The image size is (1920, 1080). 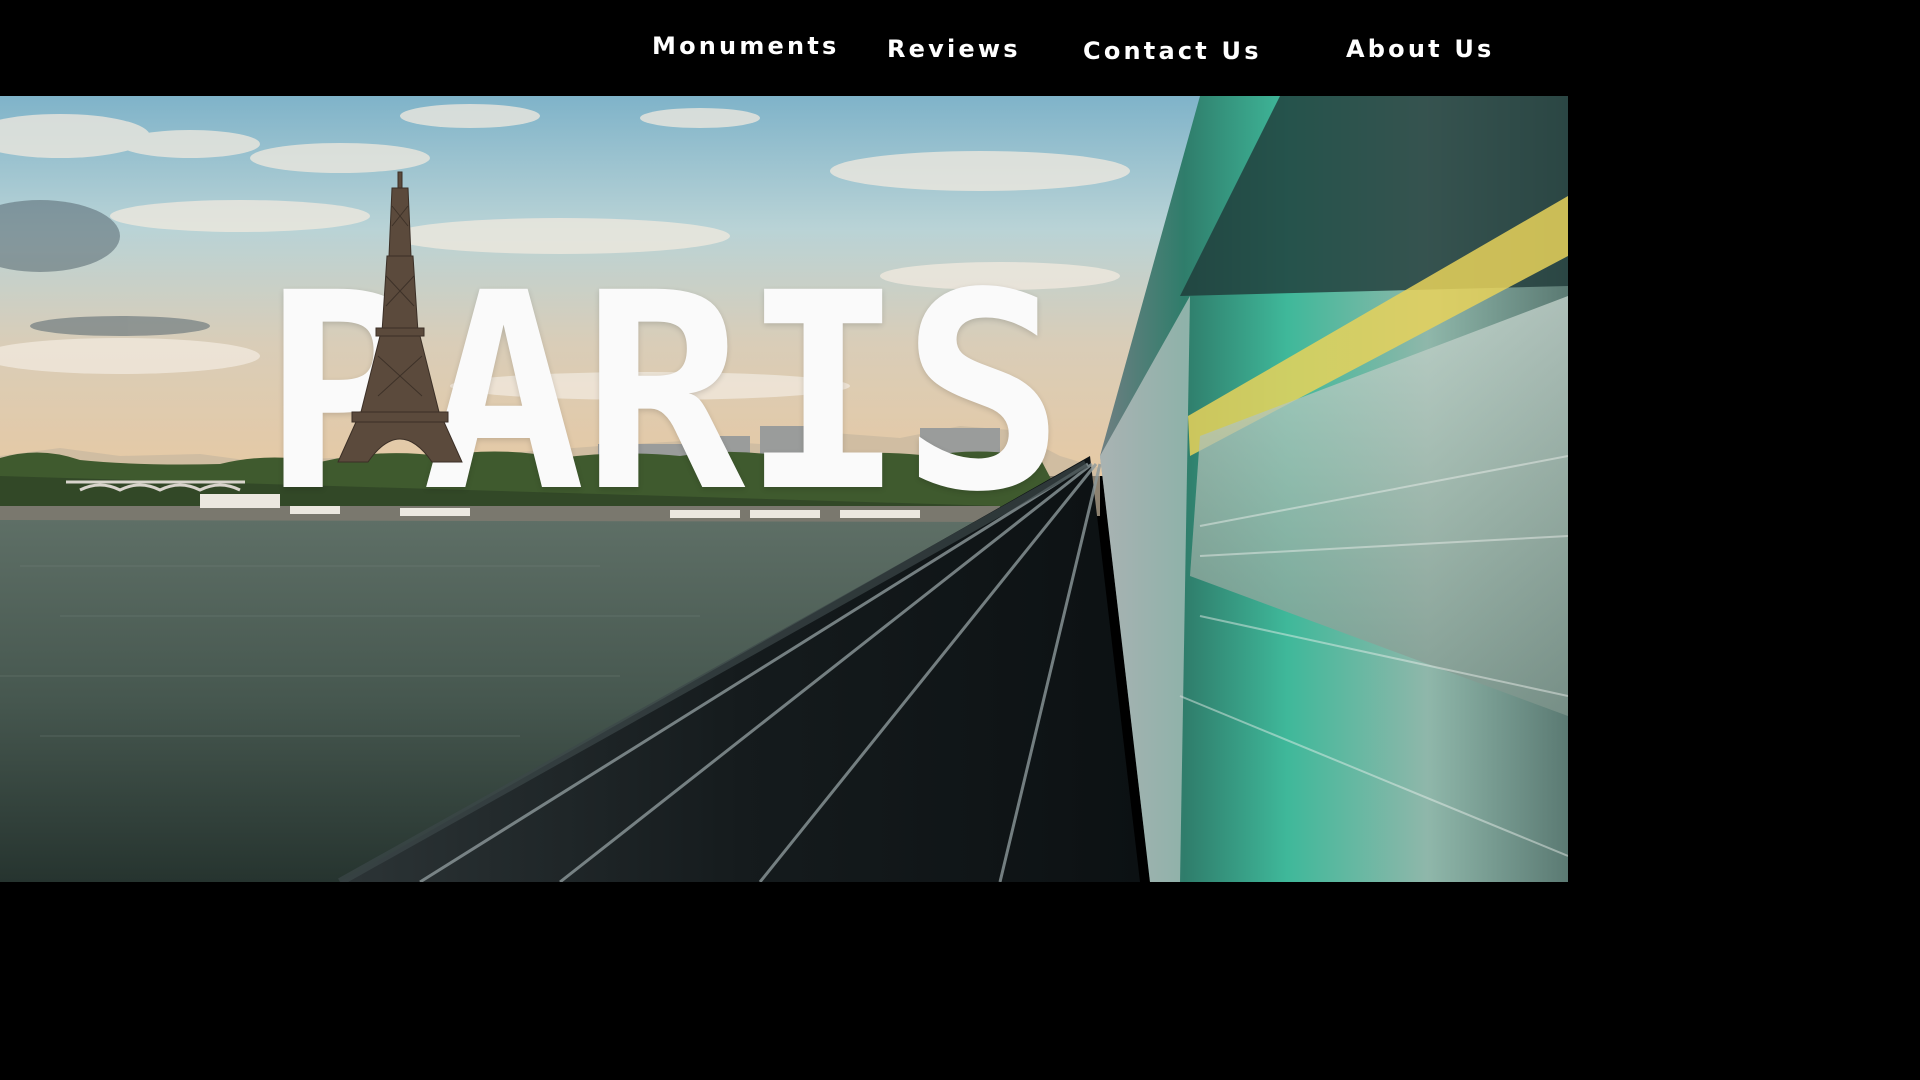 I want to click on nav-link-contact-us: Contact Us, so click(x=1172, y=51).